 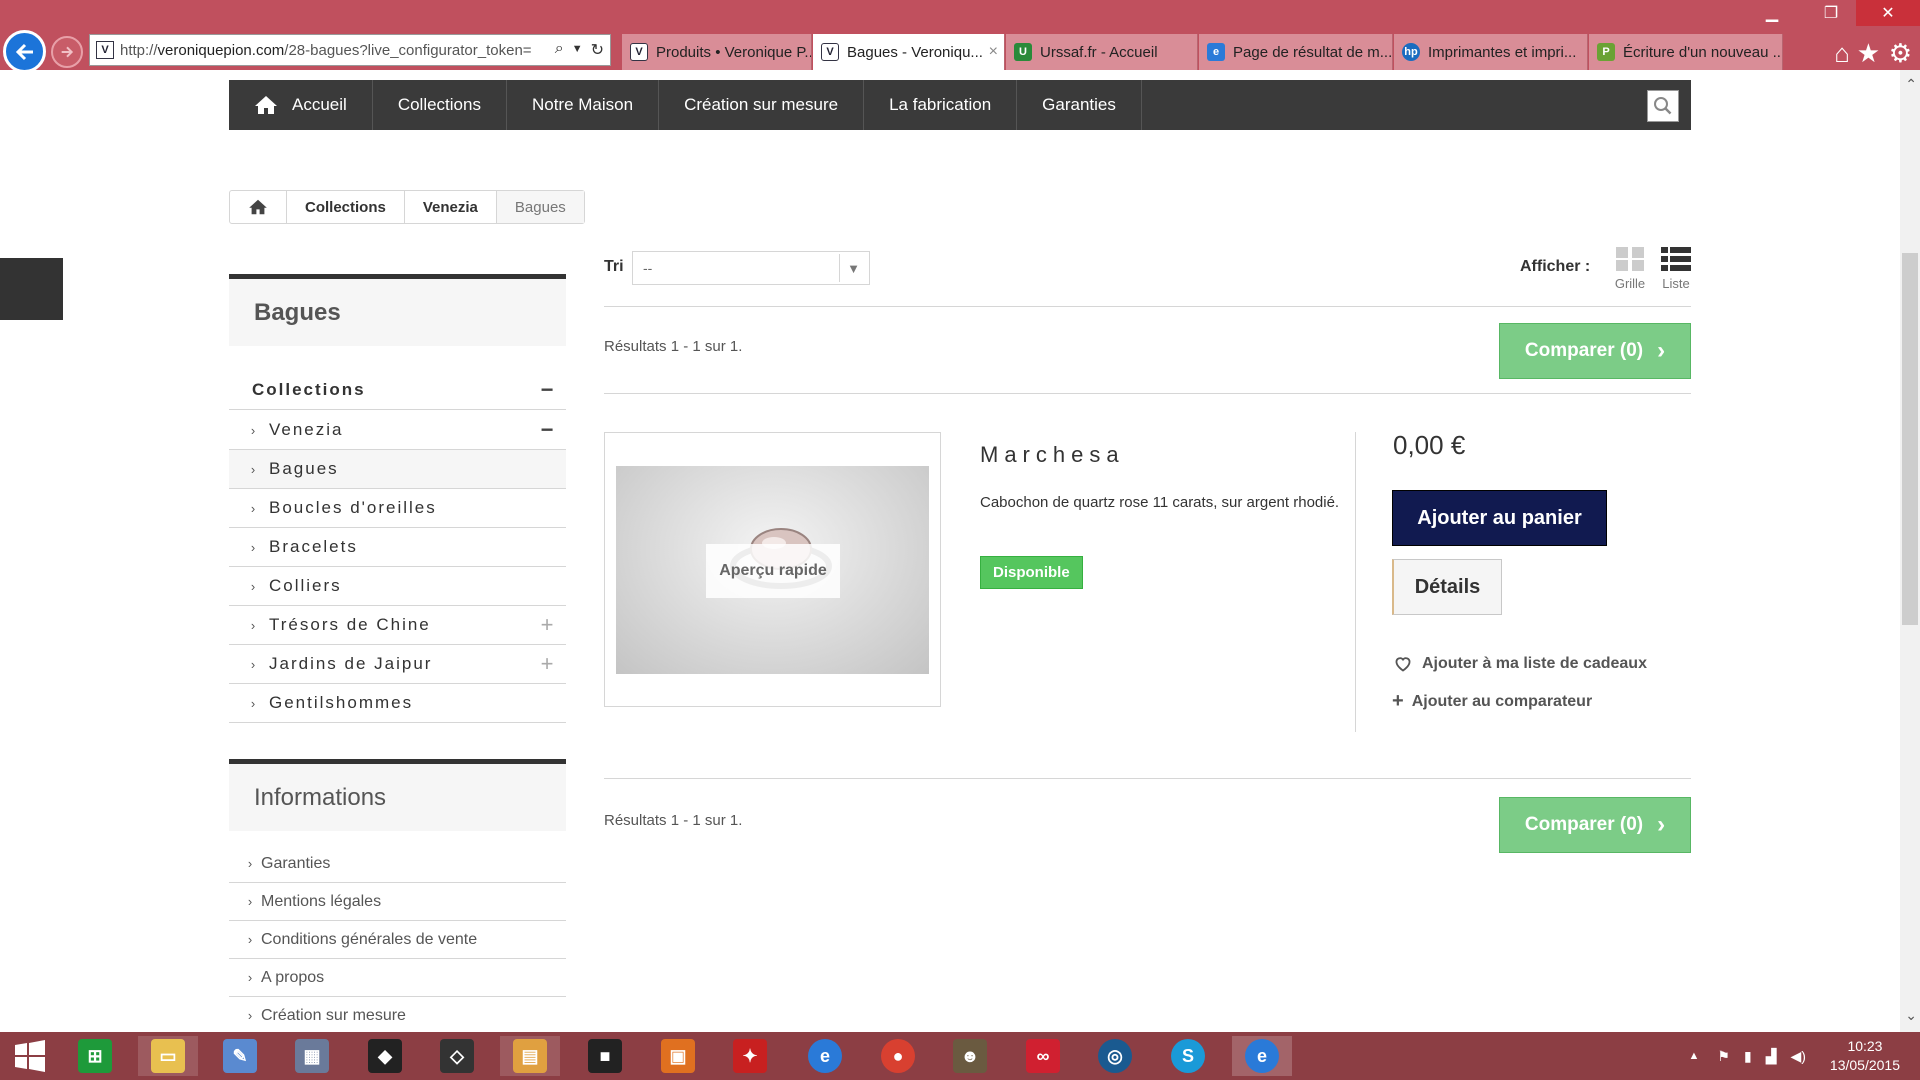 I want to click on breadcrumb-venezia: Venezia, so click(x=451, y=207).